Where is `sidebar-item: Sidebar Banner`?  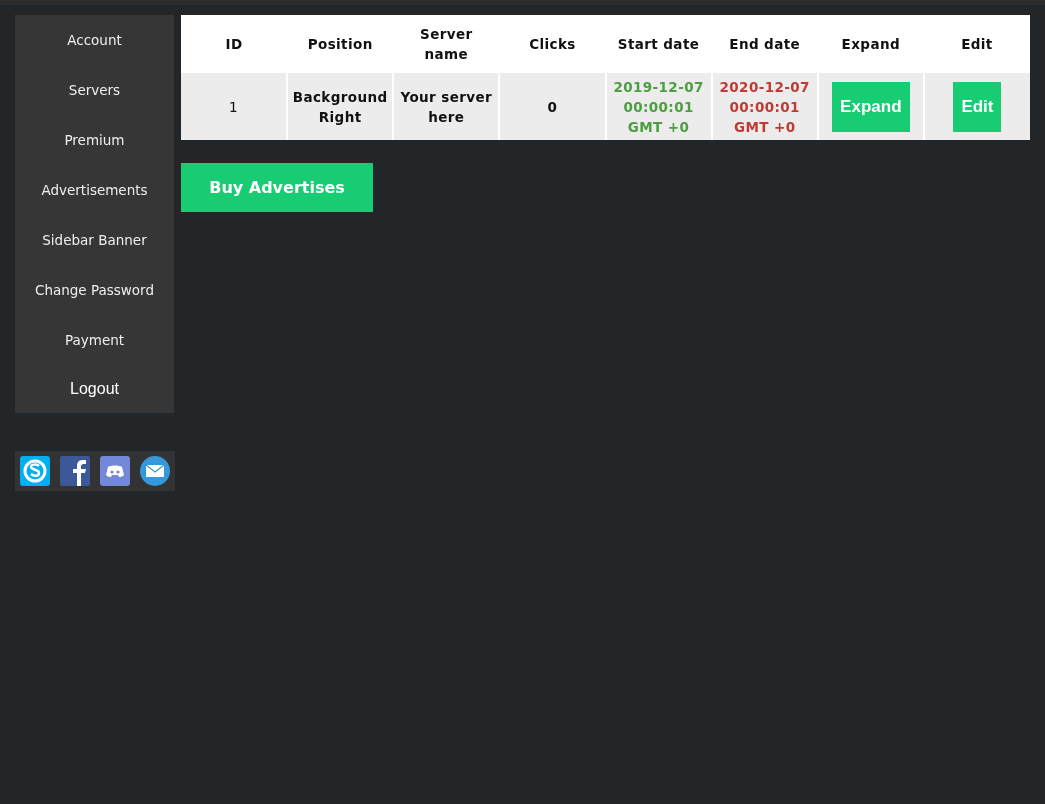
sidebar-item: Sidebar Banner is located at coordinates (94, 240).